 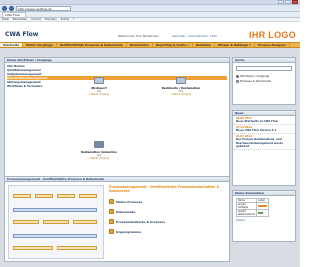 I want to click on link-process-map: Prozesslandkarte & Prozesse, so click(x=137, y=221).